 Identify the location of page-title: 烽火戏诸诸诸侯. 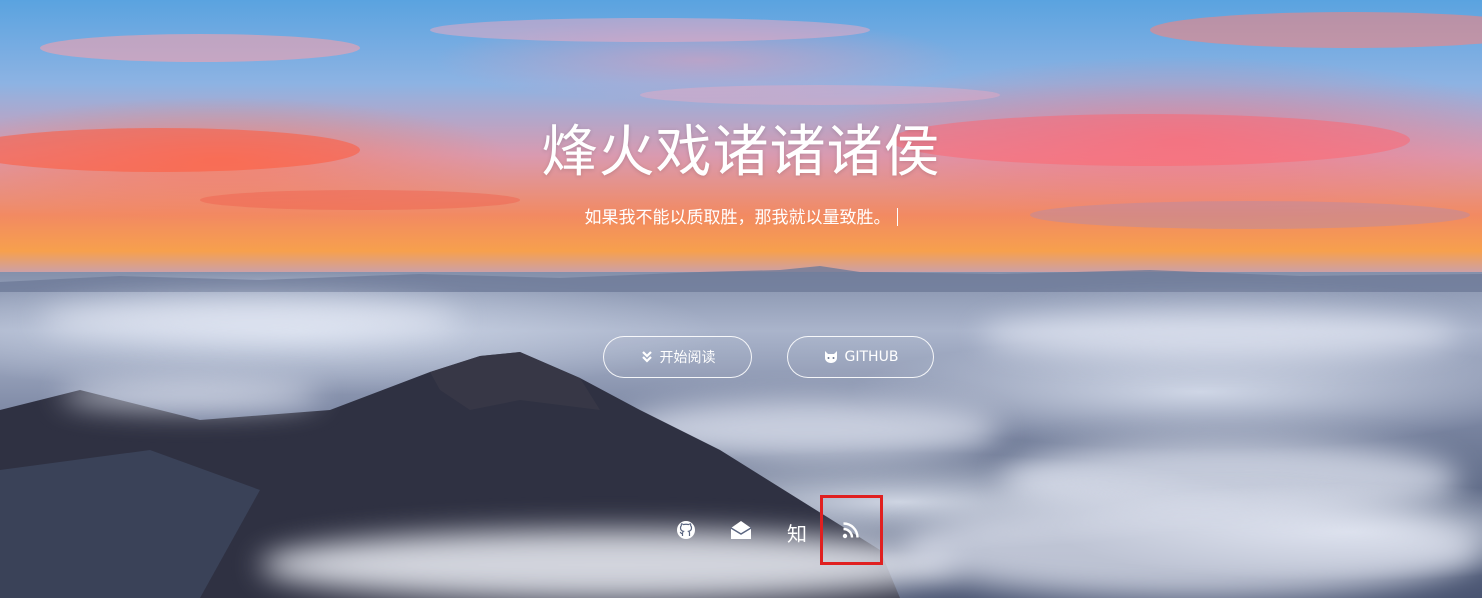
(741, 152).